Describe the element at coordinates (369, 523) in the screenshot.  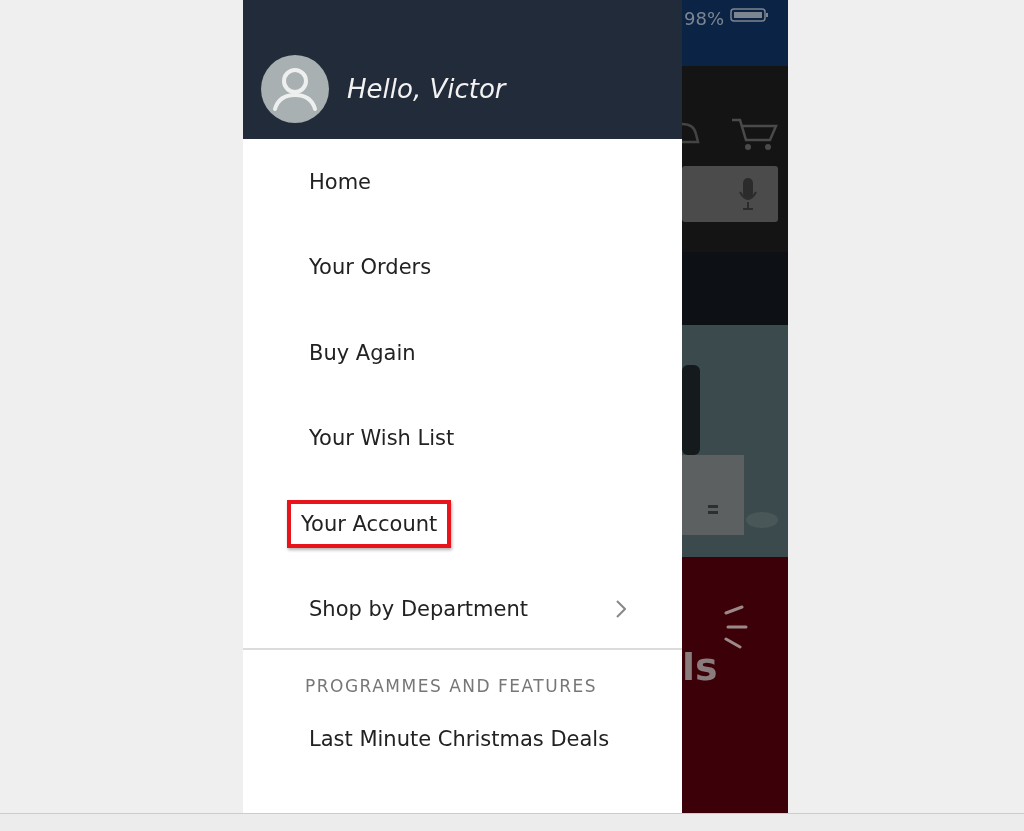
I see `menu-item: Your Account` at that location.